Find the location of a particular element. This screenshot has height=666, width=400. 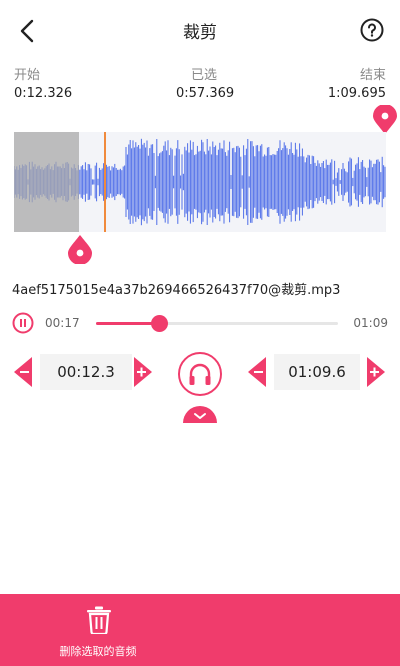

pause-icon is located at coordinates (23, 323).